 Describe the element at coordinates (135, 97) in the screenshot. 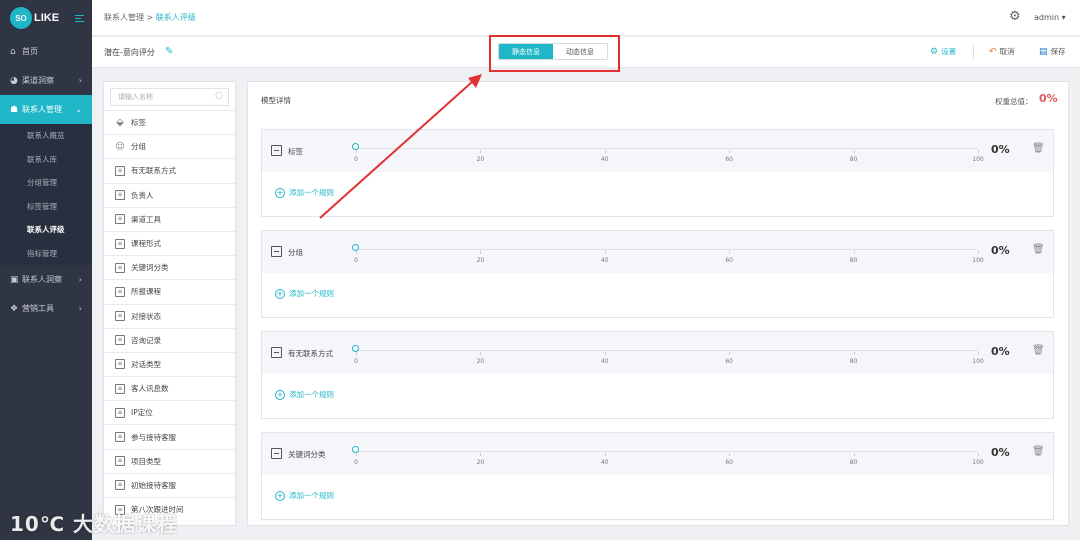

I see `search-placeholder: 请输入名称` at that location.